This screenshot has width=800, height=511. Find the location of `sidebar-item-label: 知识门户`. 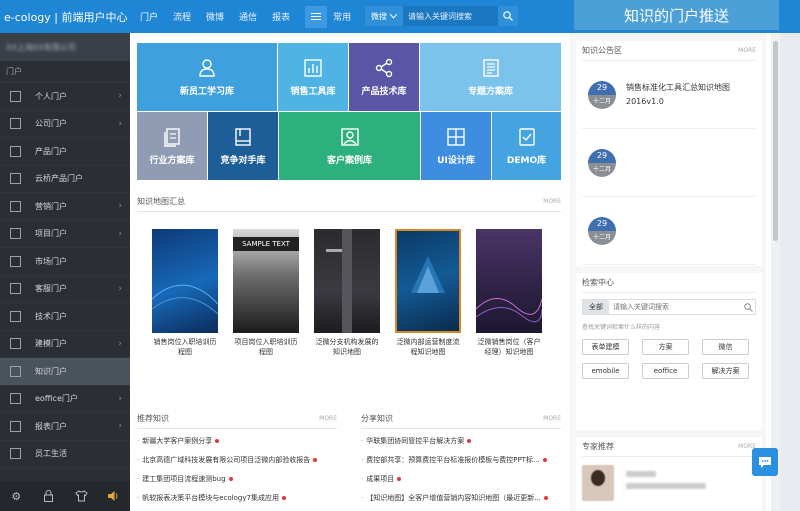

sidebar-item-label: 知识门户 is located at coordinates (51, 371).